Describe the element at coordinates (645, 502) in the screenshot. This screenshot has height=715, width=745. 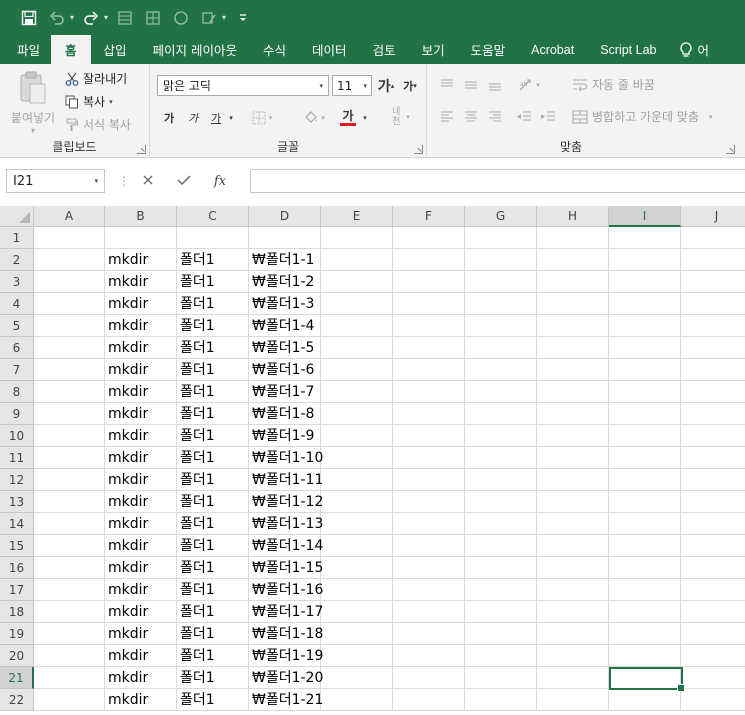
I see `cell-i13` at that location.